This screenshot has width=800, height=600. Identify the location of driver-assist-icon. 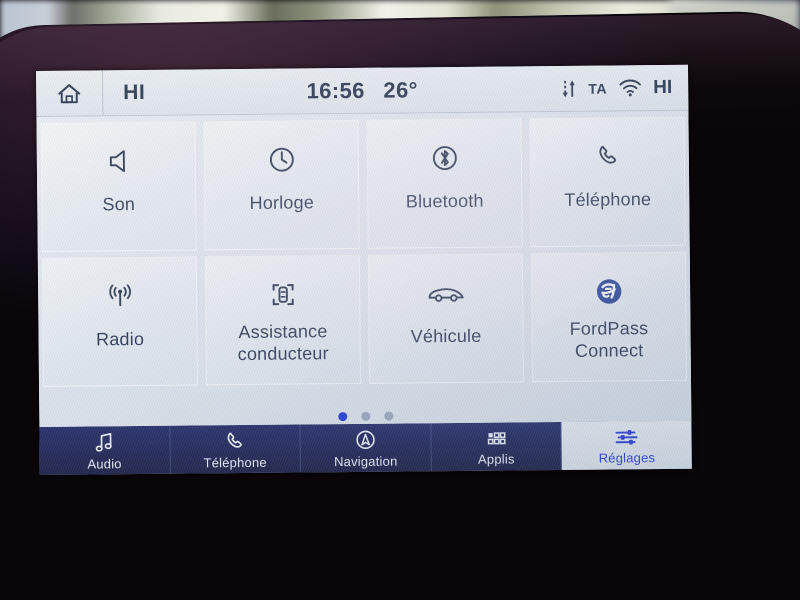
(282, 294).